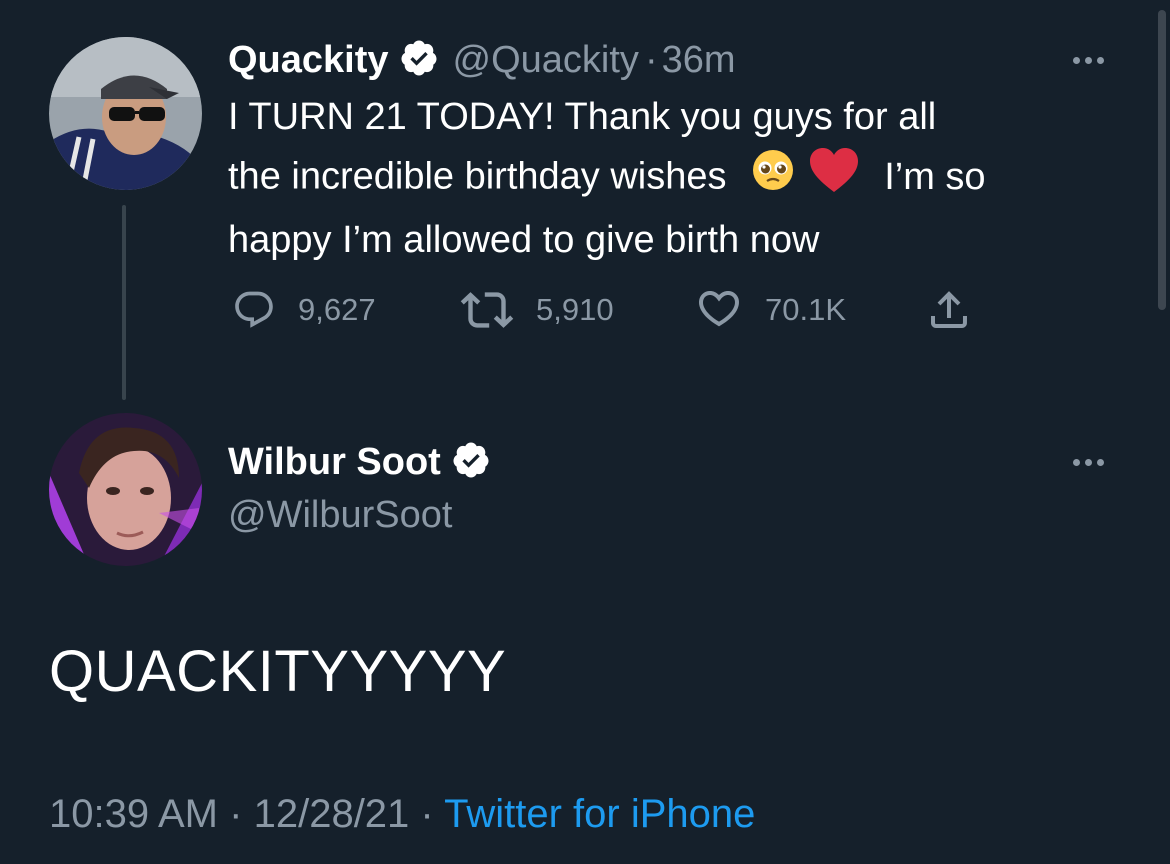  I want to click on reply-icon, so click(254, 309).